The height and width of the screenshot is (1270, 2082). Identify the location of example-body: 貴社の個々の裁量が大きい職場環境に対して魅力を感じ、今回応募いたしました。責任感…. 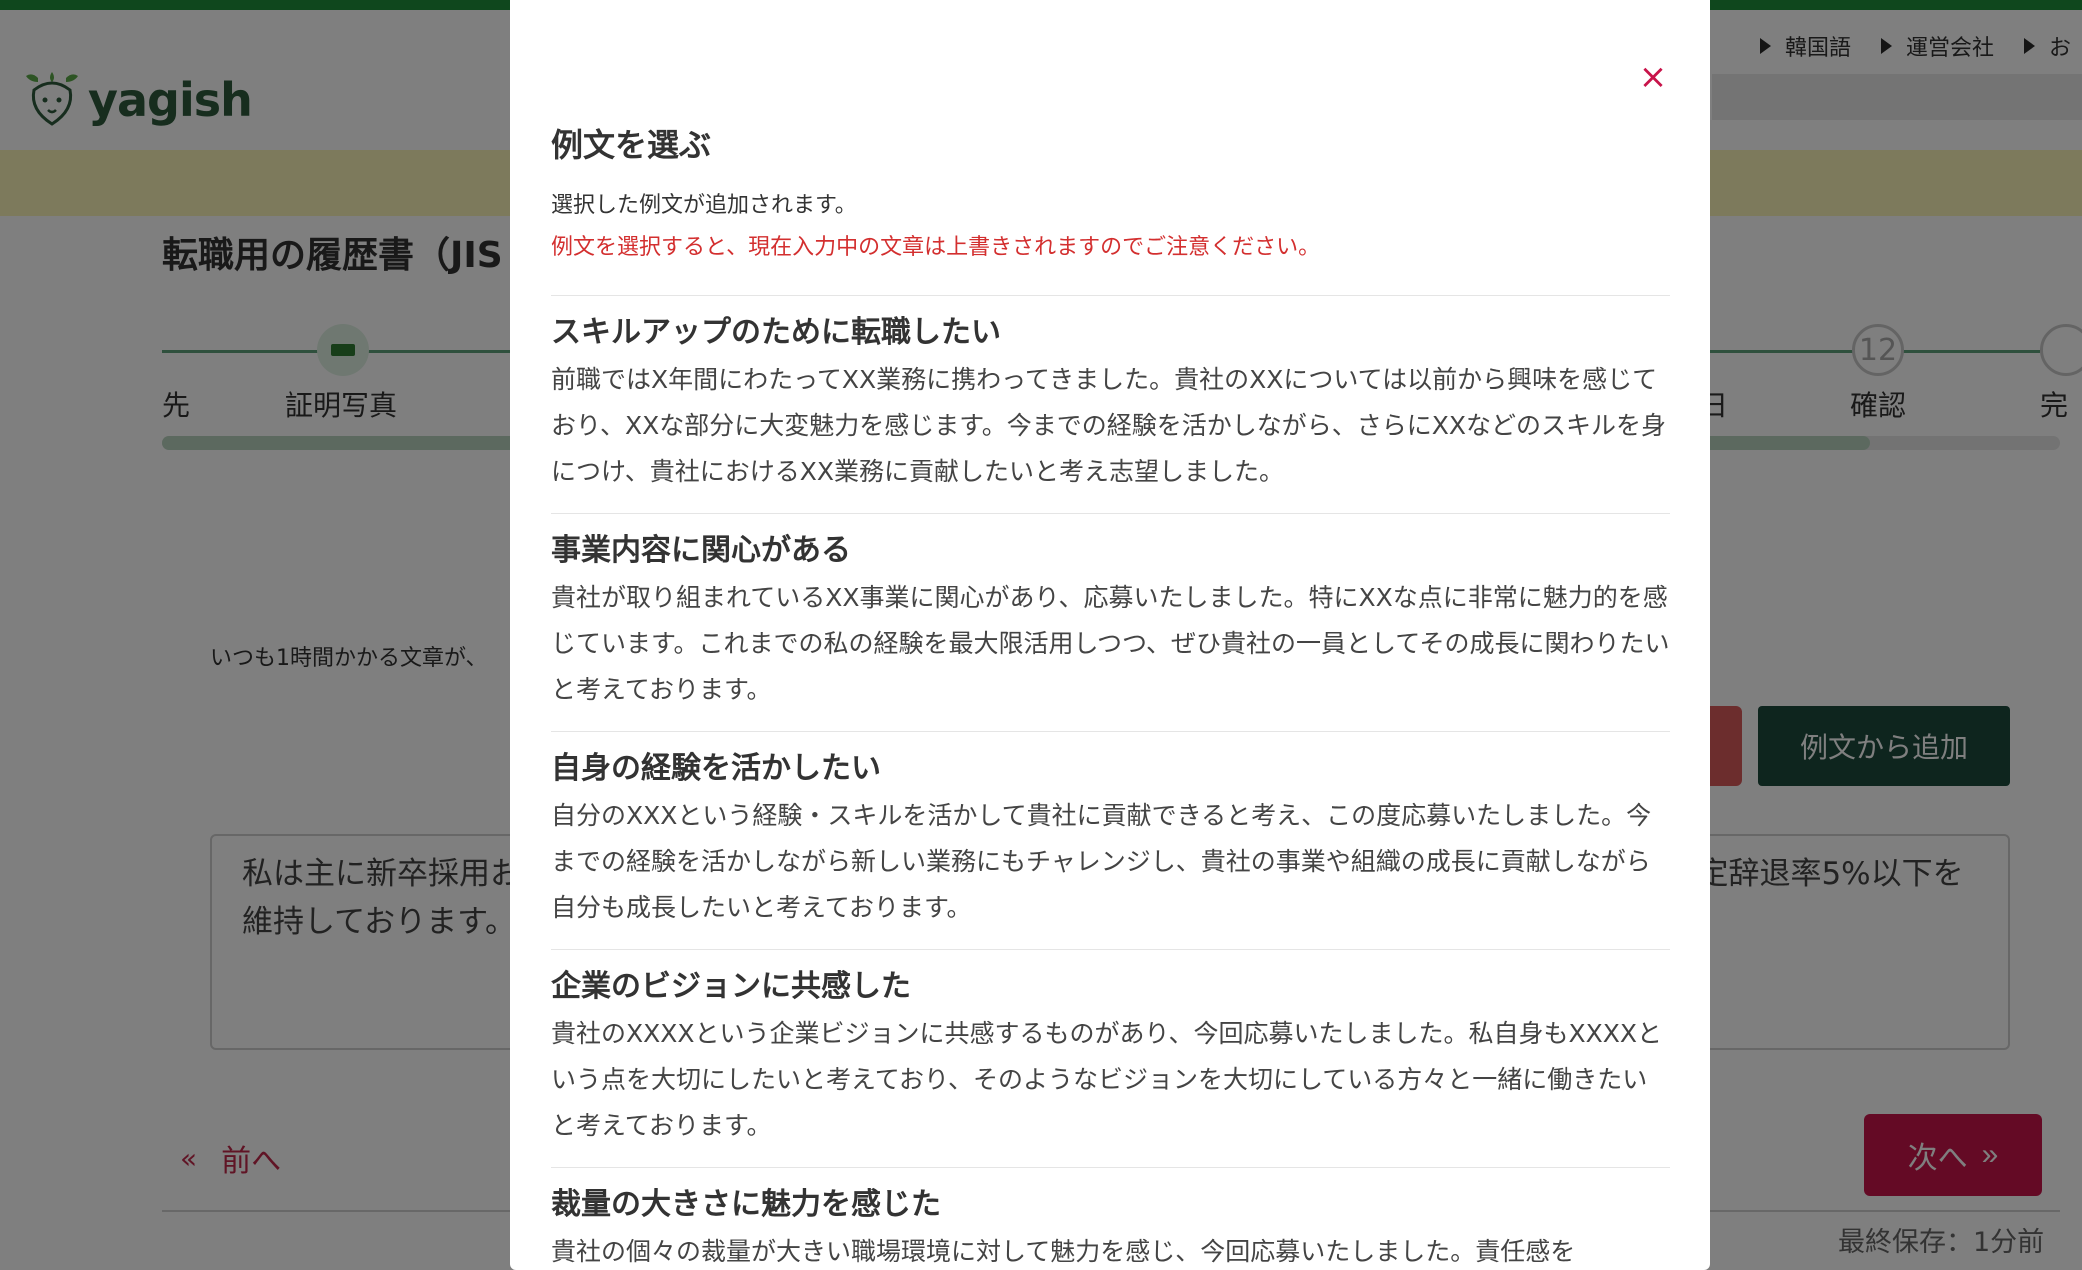
(1063, 1251).